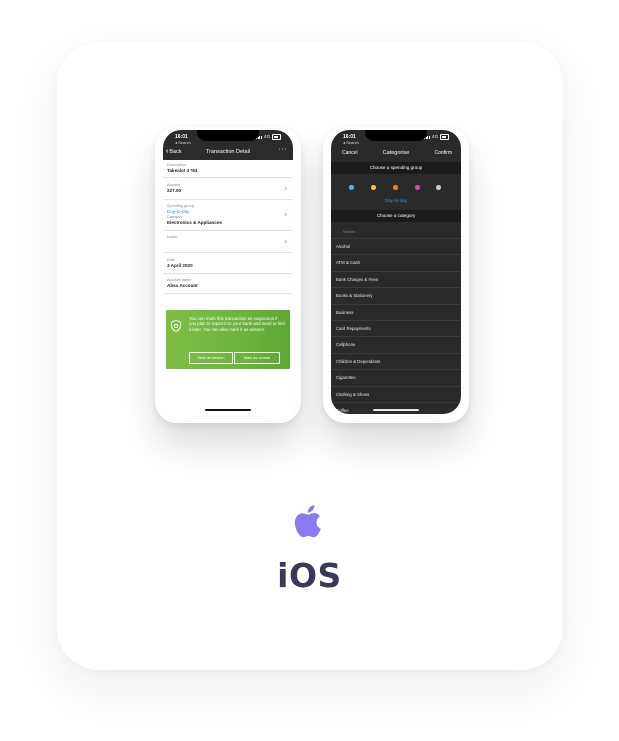 This screenshot has width=619, height=741. I want to click on category-item: Alcohol, so click(396, 247).